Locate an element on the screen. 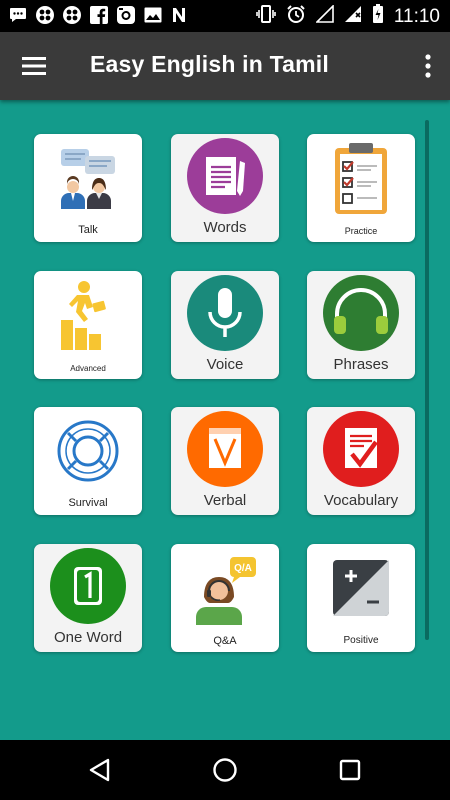  checklist-red-icon is located at coordinates (361, 451).